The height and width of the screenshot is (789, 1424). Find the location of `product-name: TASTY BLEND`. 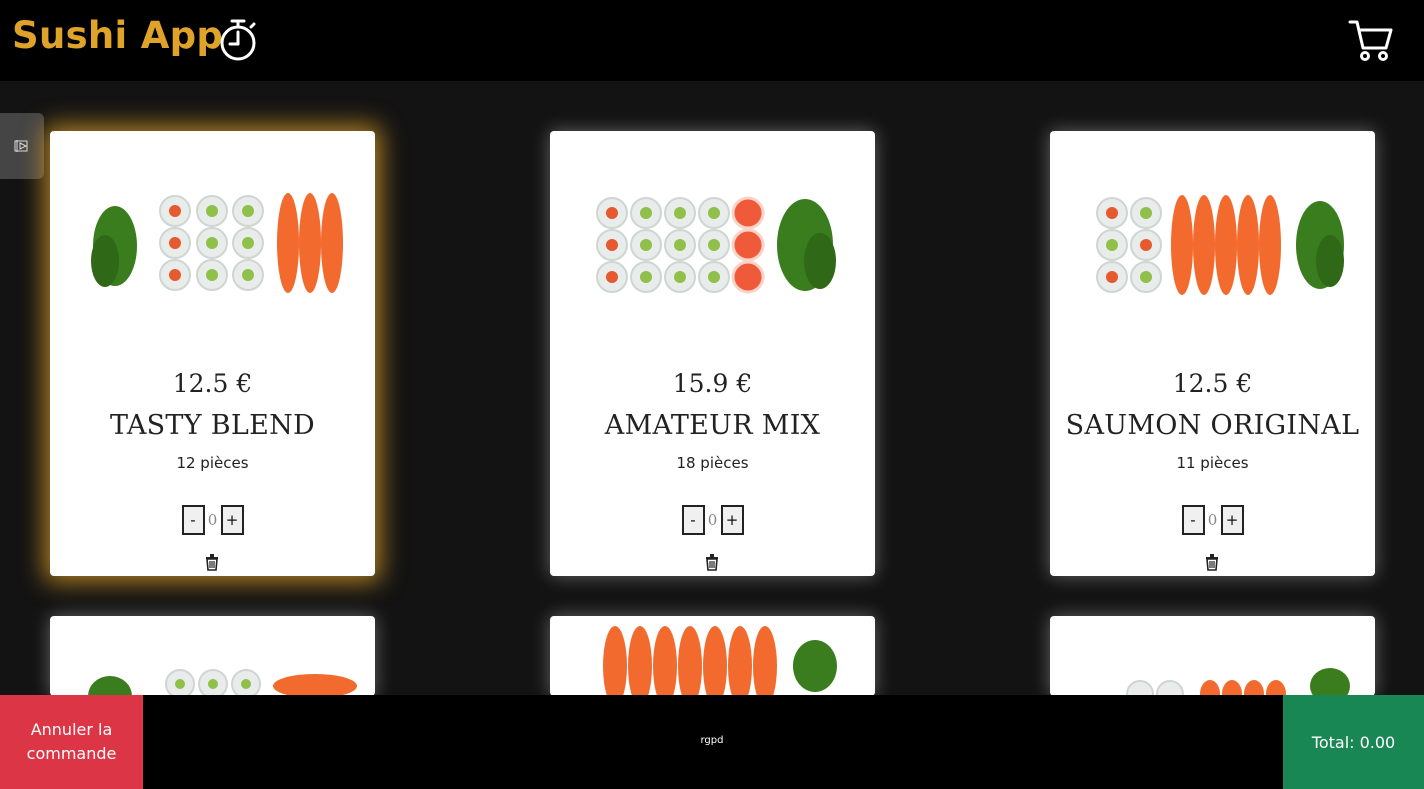

product-name: TASTY BLEND is located at coordinates (212, 425).